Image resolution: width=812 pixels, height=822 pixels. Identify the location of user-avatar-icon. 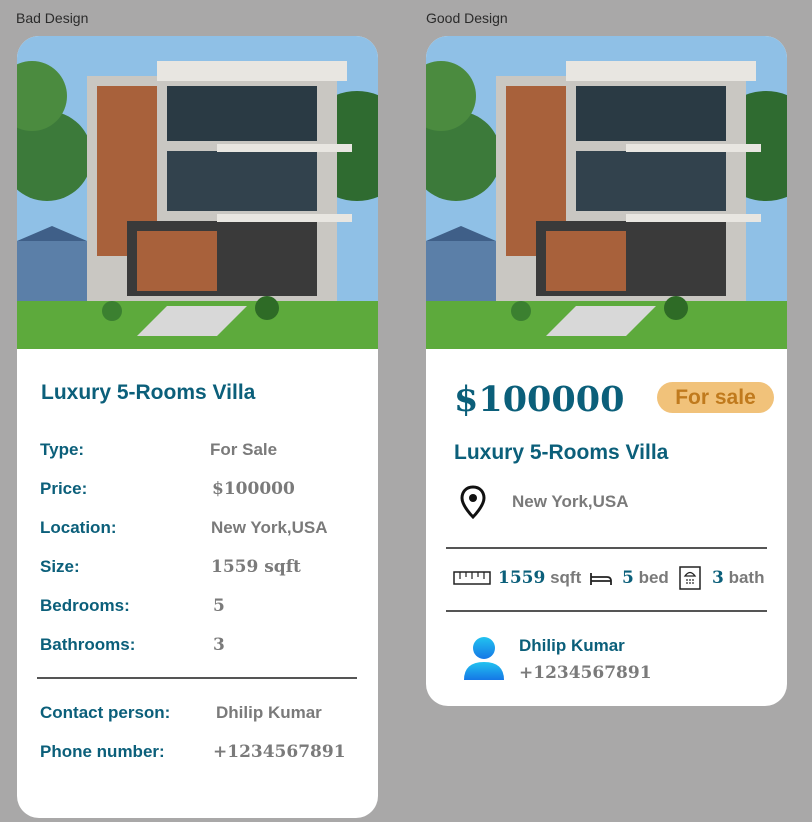
(484, 658).